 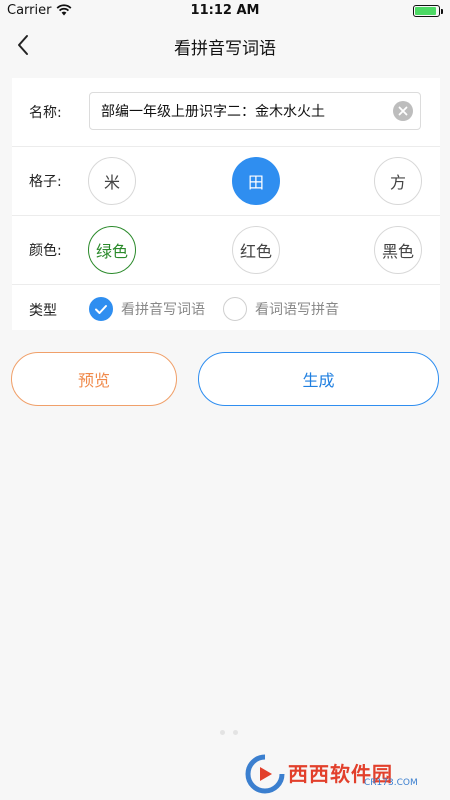 I want to click on clear-circle-icon, so click(x=403, y=111).